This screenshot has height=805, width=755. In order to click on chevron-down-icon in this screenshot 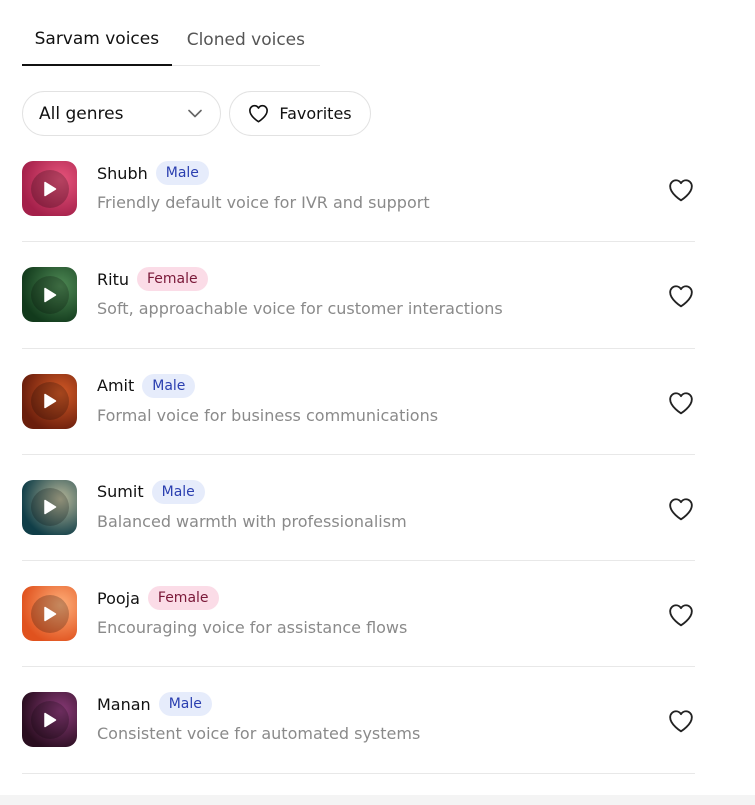, I will do `click(195, 113)`.